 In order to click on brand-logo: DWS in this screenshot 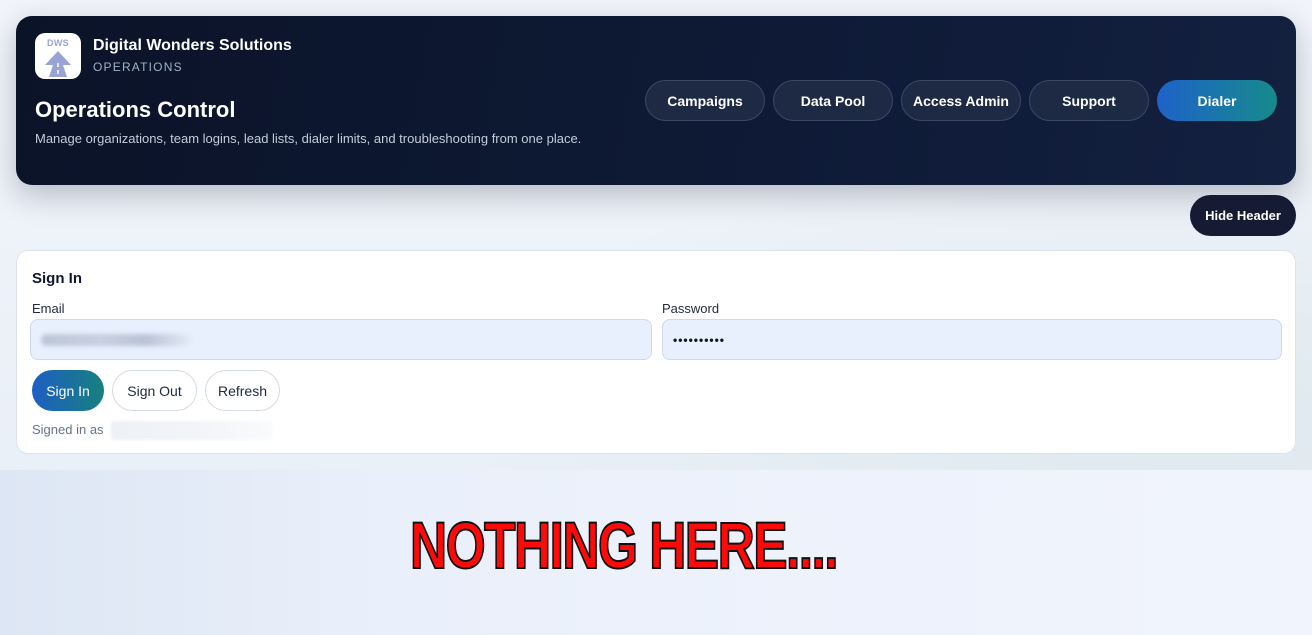, I will do `click(58, 56)`.